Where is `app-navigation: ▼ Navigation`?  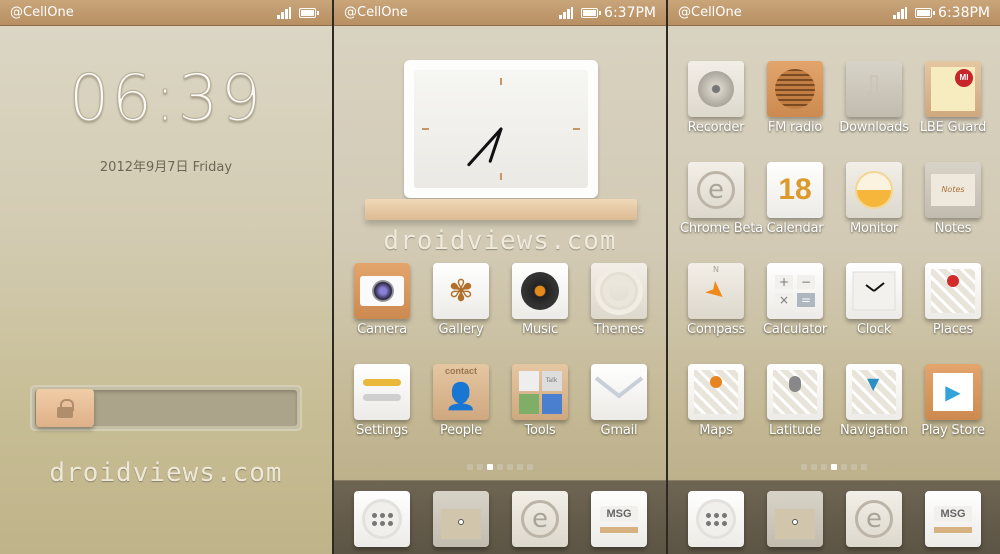
app-navigation: ▼ Navigation is located at coordinates (874, 401).